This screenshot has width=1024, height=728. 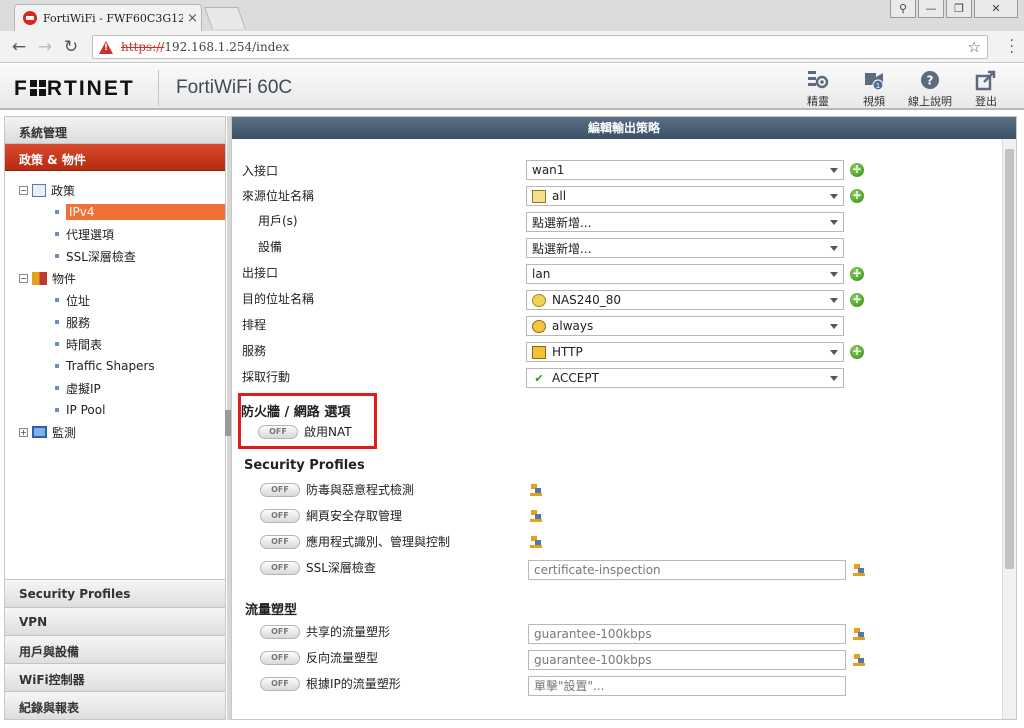 I want to click on forward-icon: →, so click(x=45, y=47).